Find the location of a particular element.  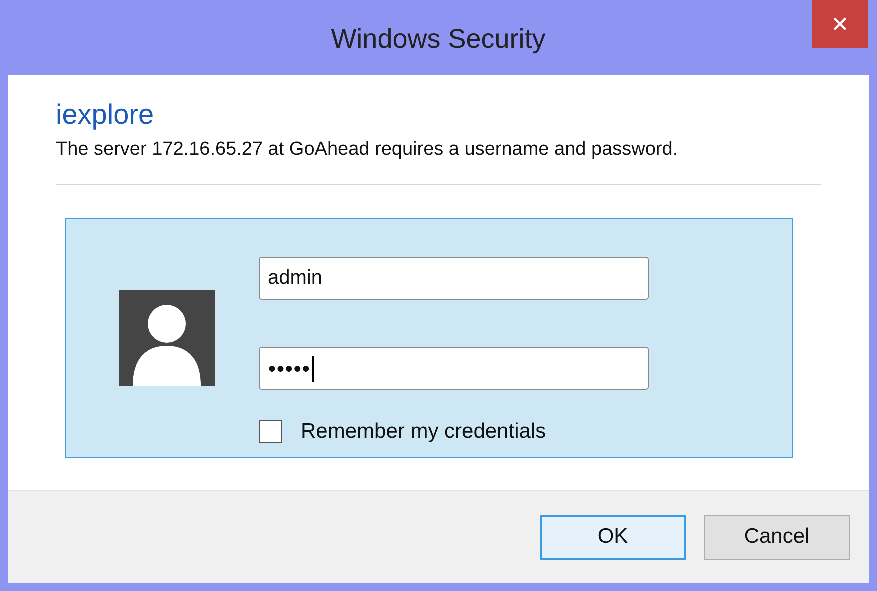

text-cursor is located at coordinates (313, 369).